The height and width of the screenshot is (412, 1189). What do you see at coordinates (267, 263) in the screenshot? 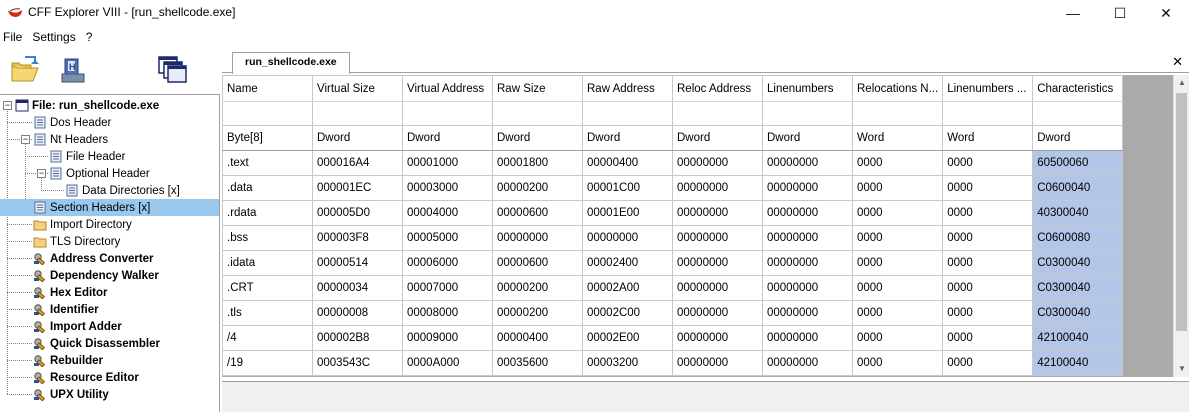
I see `table-cell: .idata` at bounding box center [267, 263].